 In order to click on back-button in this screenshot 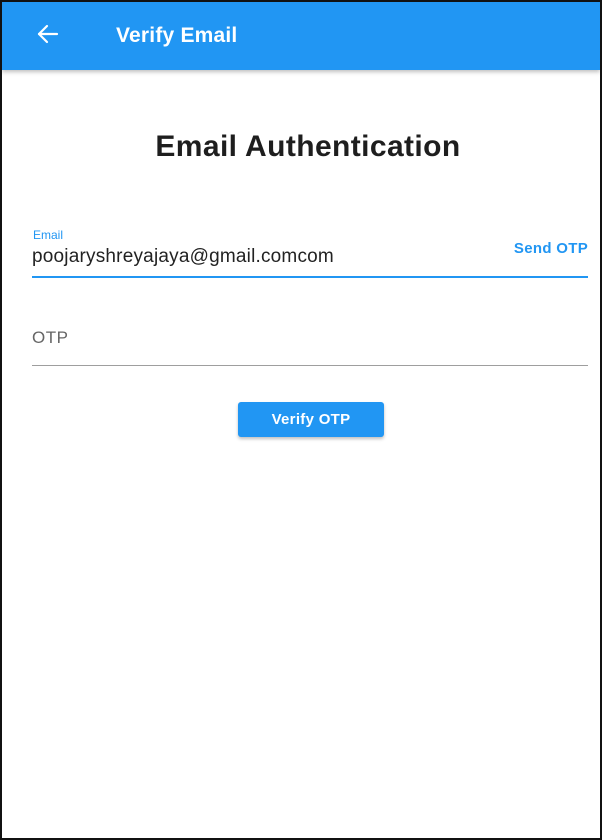, I will do `click(48, 36)`.